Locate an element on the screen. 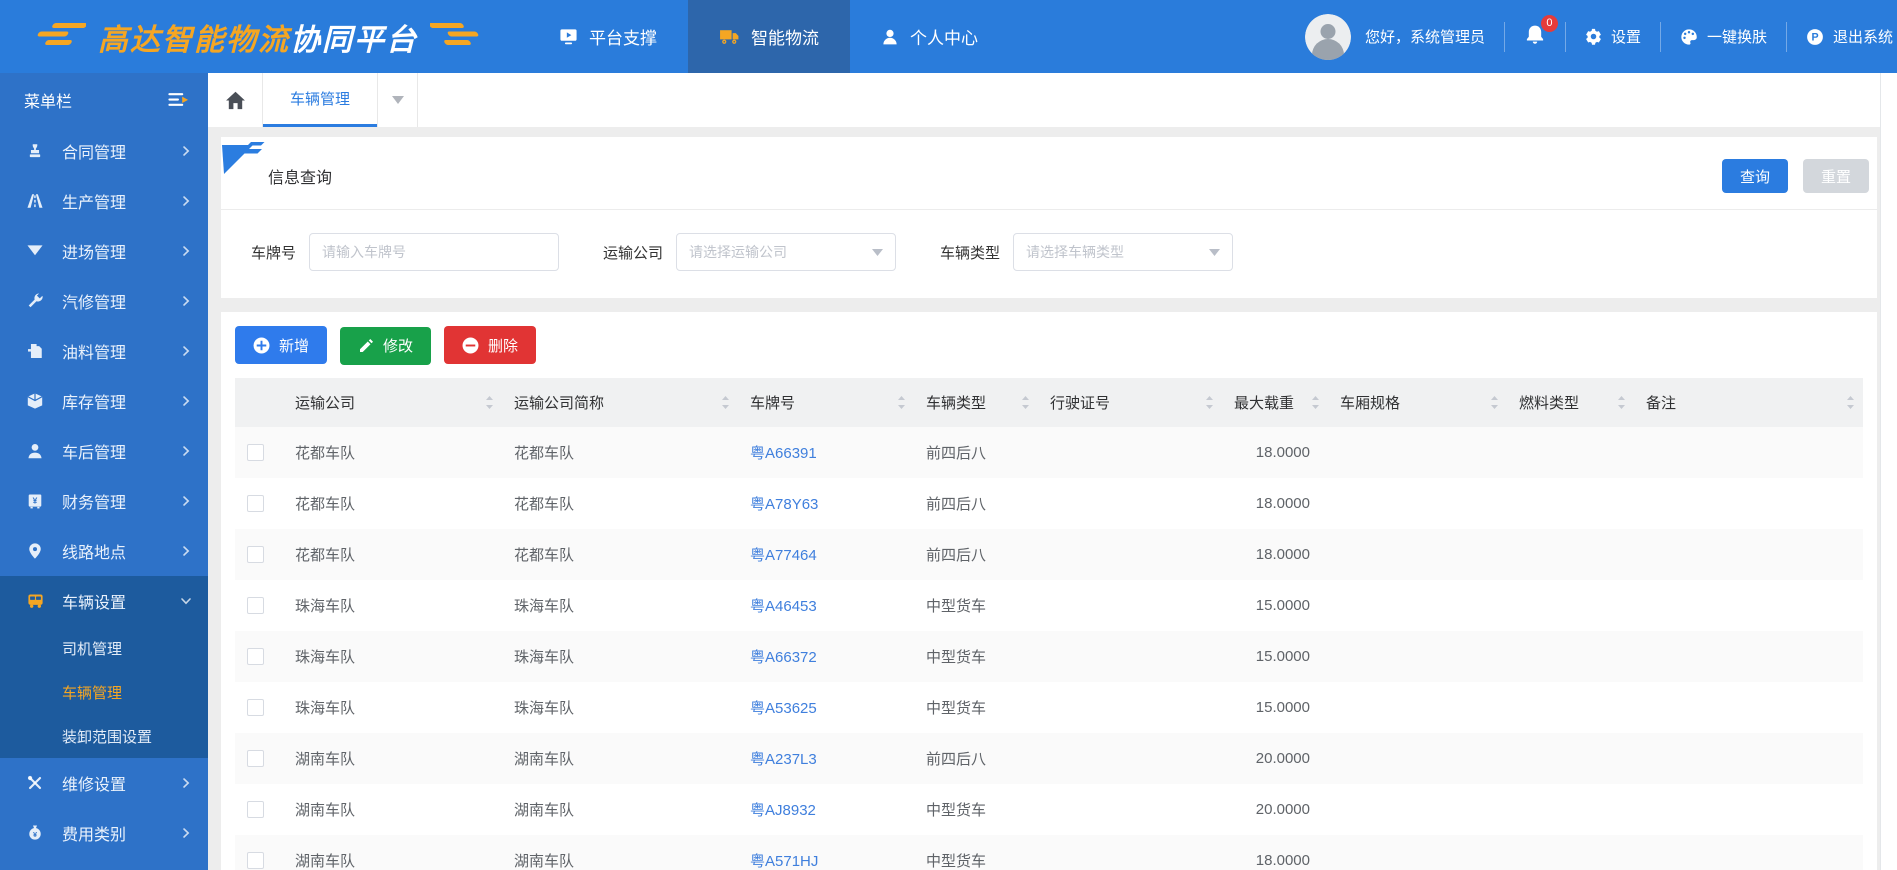  sidebar-item-production-management: 生产管理 is located at coordinates (104, 201).